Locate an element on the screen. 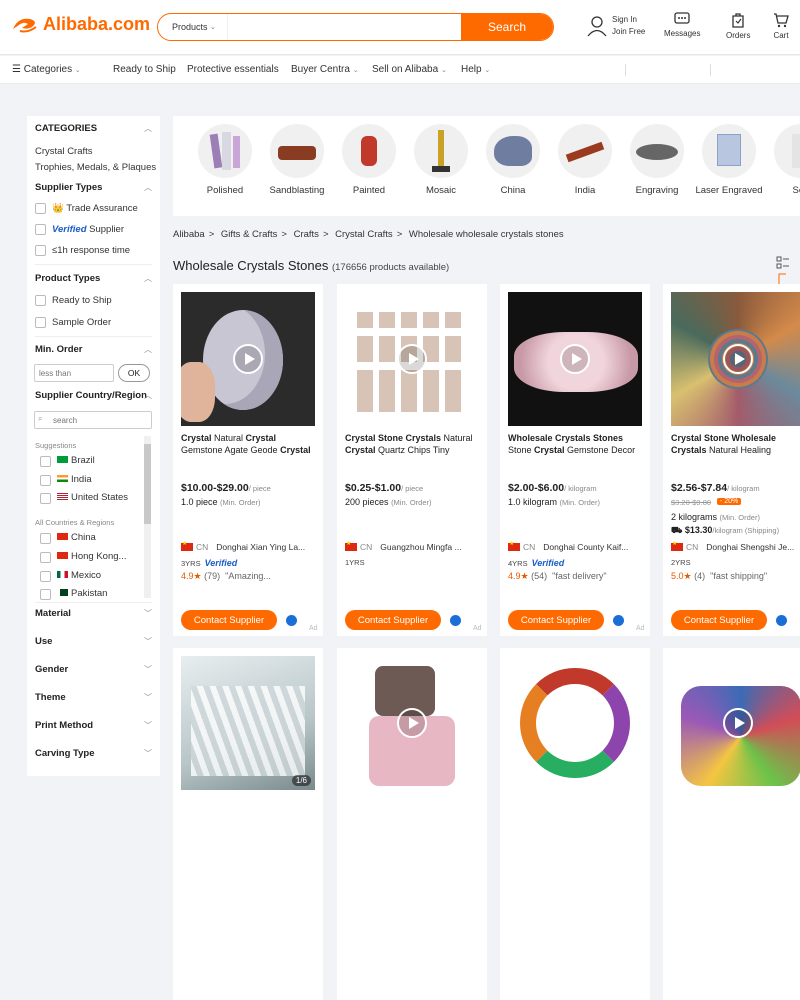 The image size is (800, 1000). verified-supplier-checkbox is located at coordinates (40, 229).